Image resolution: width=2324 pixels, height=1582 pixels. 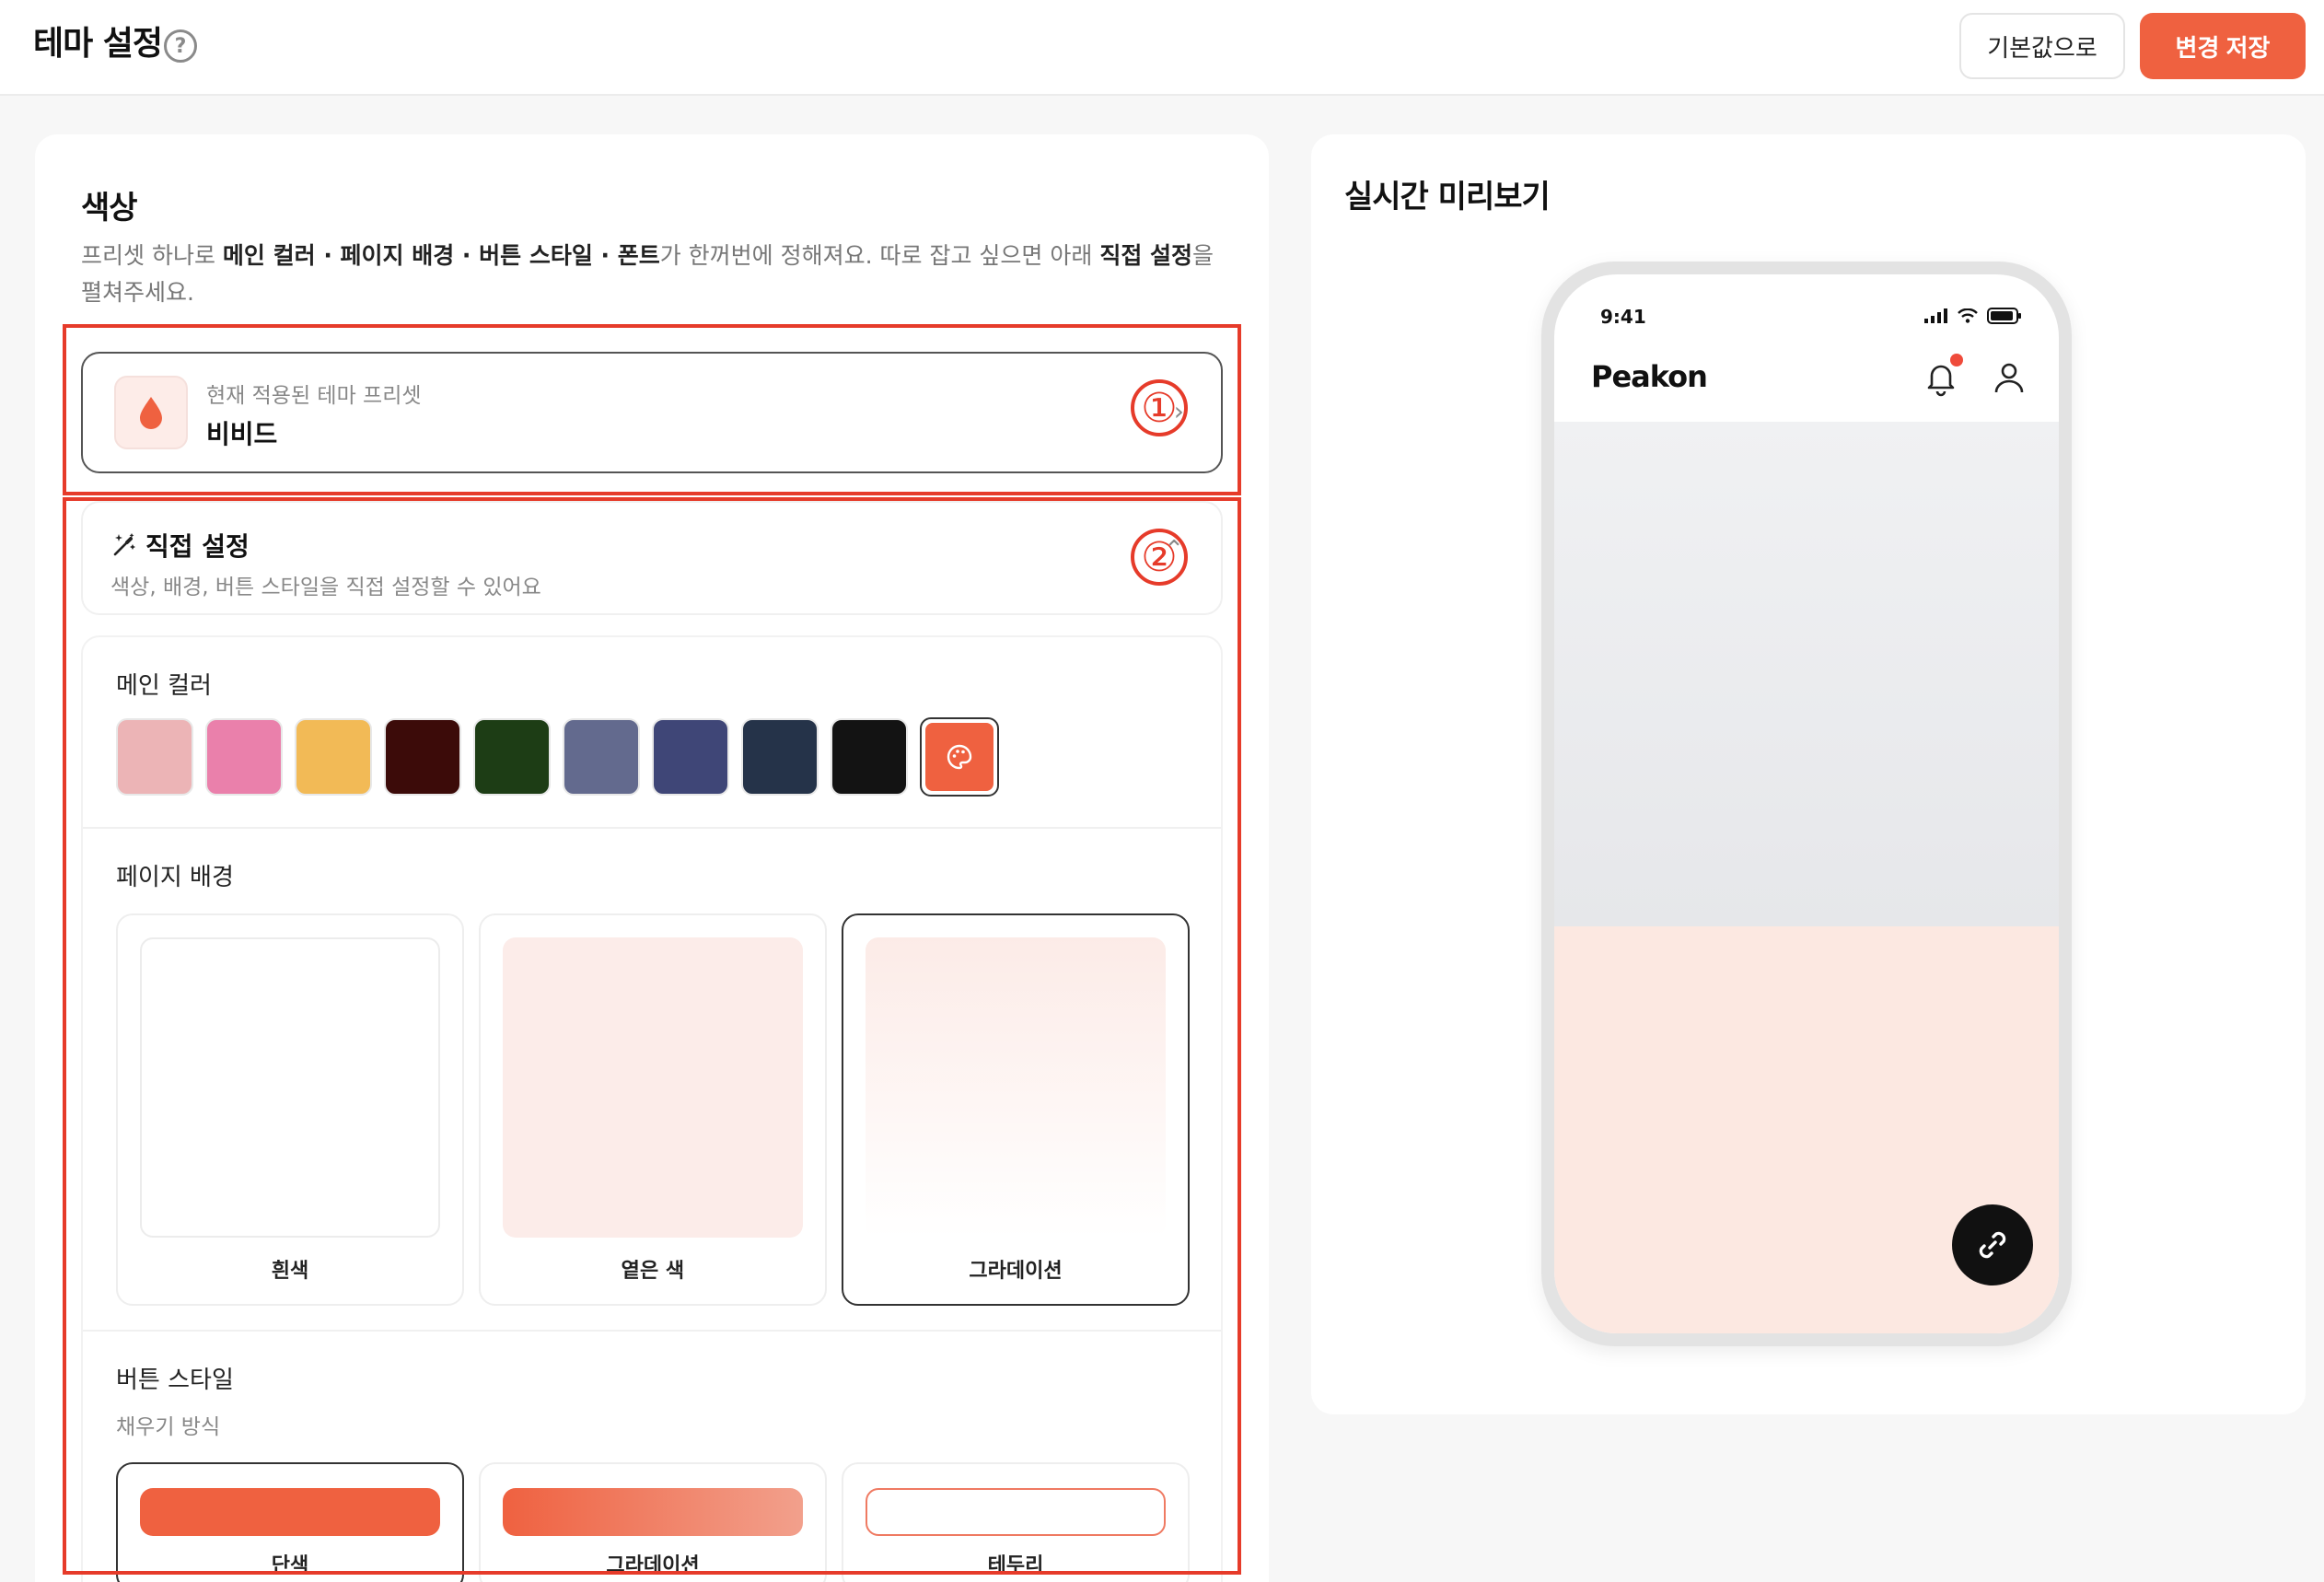 What do you see at coordinates (175, 877) in the screenshot?
I see `page-bg-title: 페이지 배경` at bounding box center [175, 877].